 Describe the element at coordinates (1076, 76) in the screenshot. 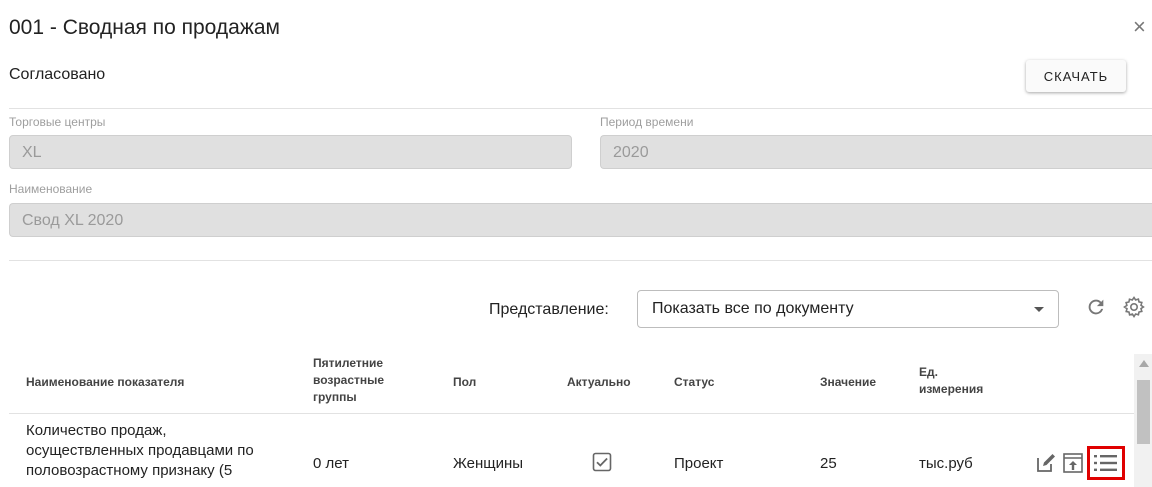

I see `download-button: СКАЧАТЬ` at that location.